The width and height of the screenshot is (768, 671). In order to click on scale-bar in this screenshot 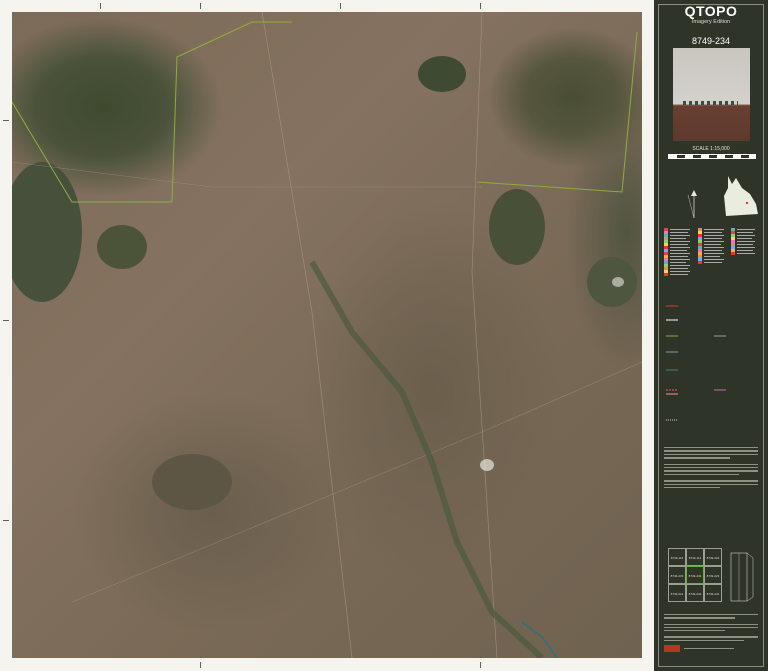, I will do `click(712, 156)`.